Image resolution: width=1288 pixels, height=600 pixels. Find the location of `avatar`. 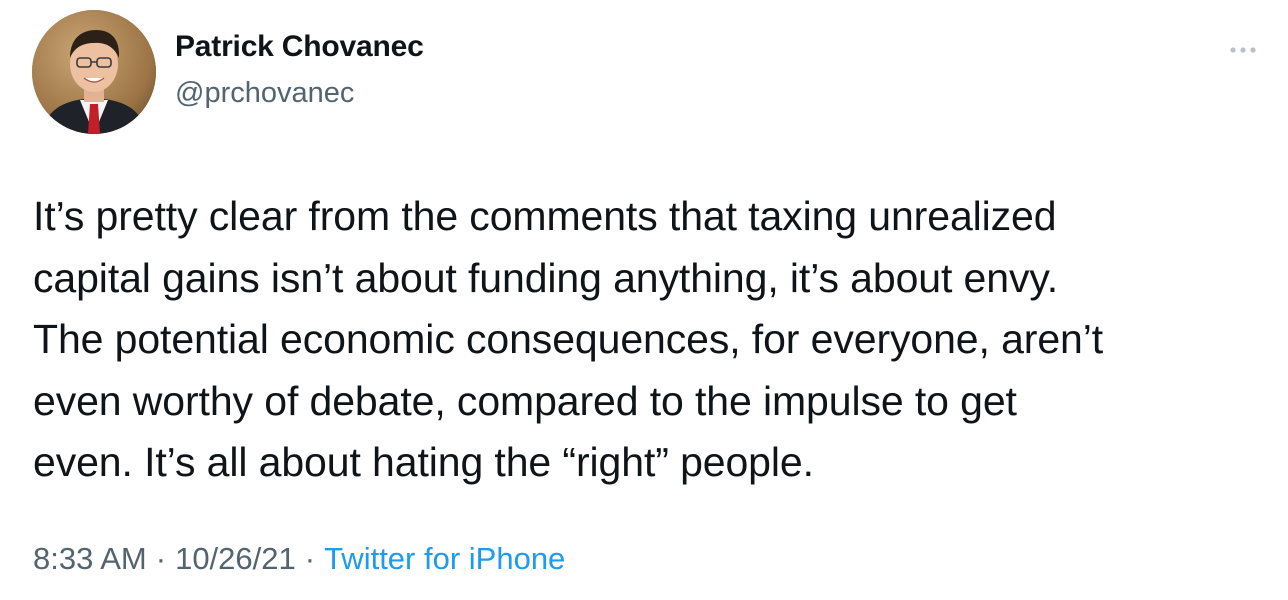

avatar is located at coordinates (94, 72).